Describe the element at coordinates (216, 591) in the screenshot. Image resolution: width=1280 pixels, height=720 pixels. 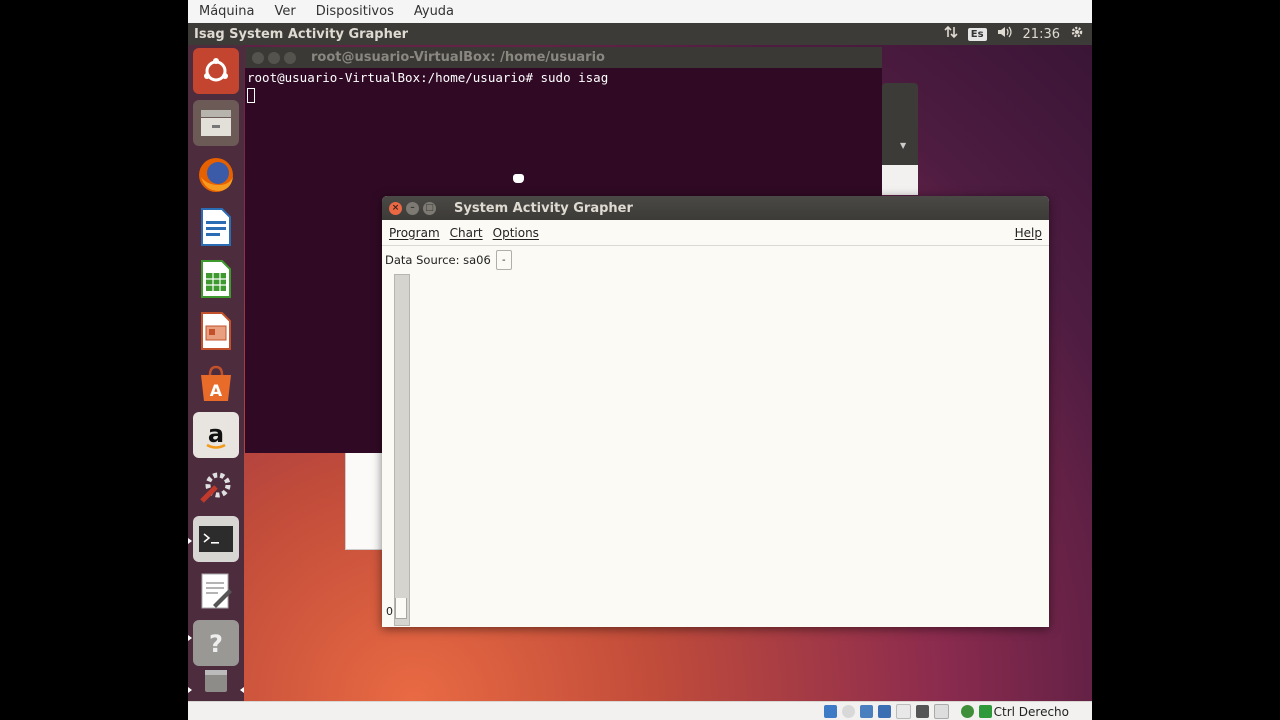
I see `text-editor-icon` at that location.